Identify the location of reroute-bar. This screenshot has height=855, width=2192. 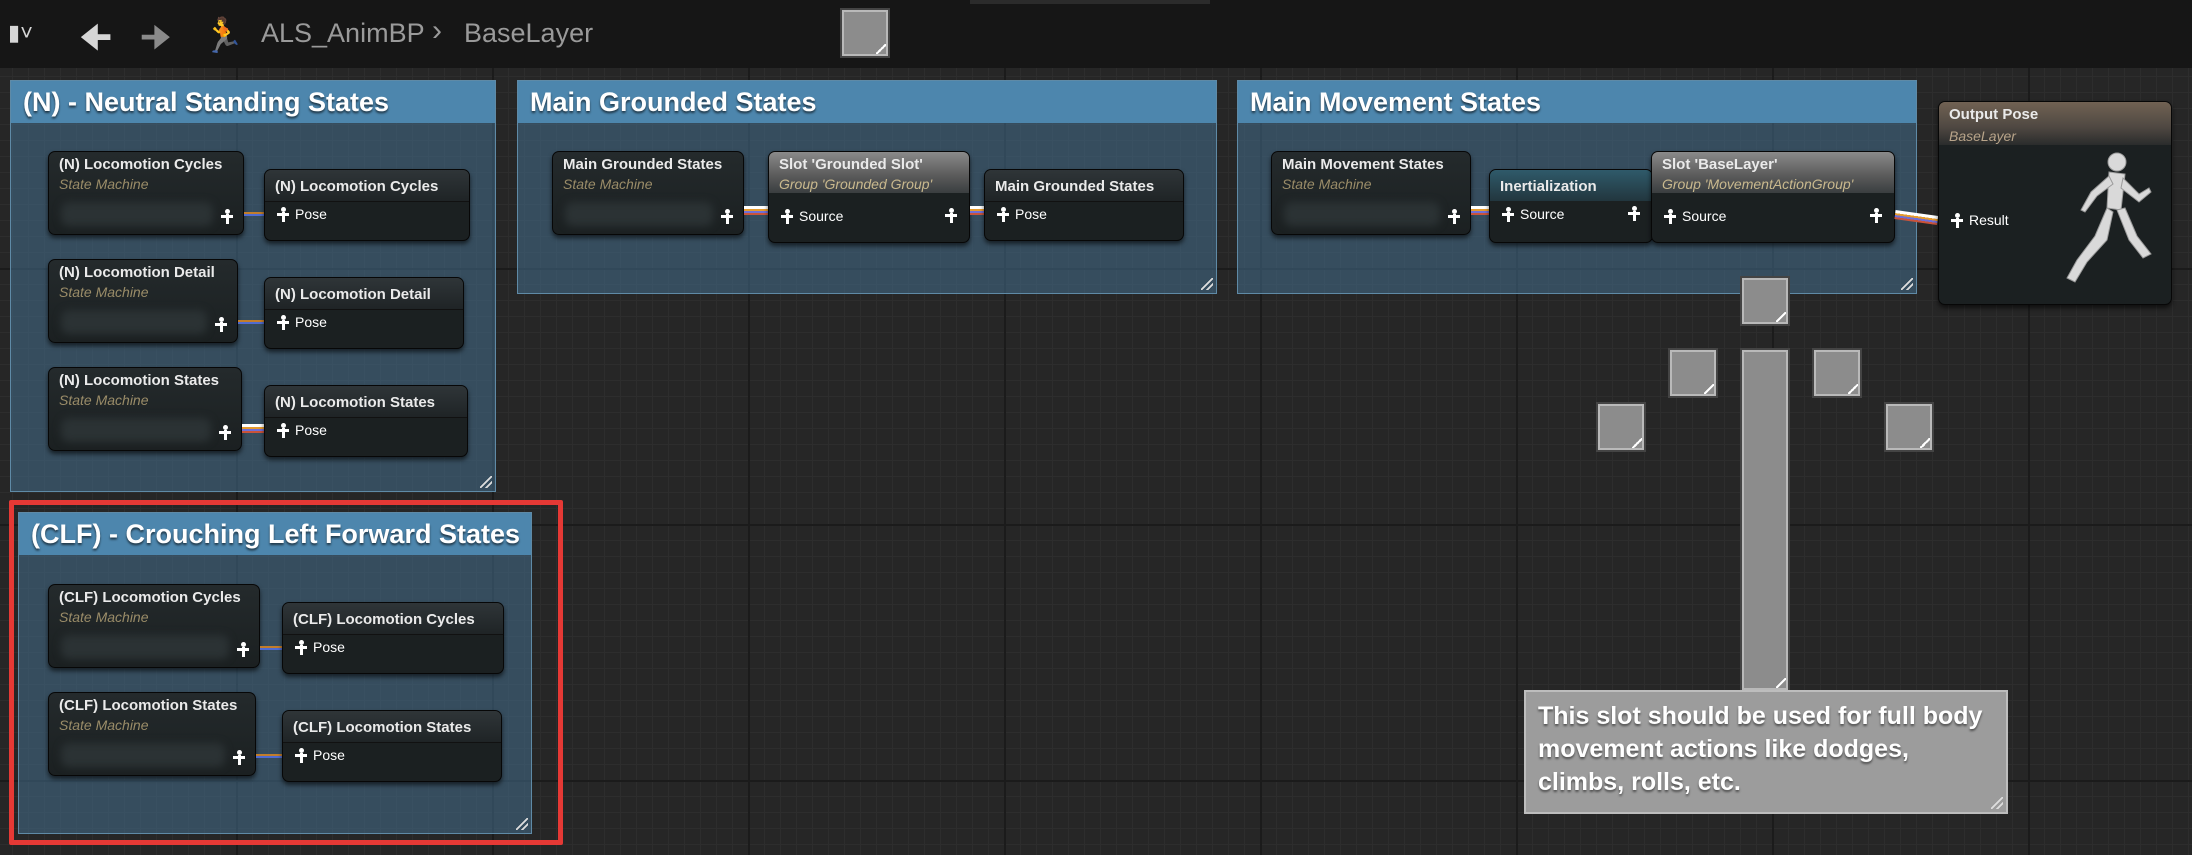
(1765, 520).